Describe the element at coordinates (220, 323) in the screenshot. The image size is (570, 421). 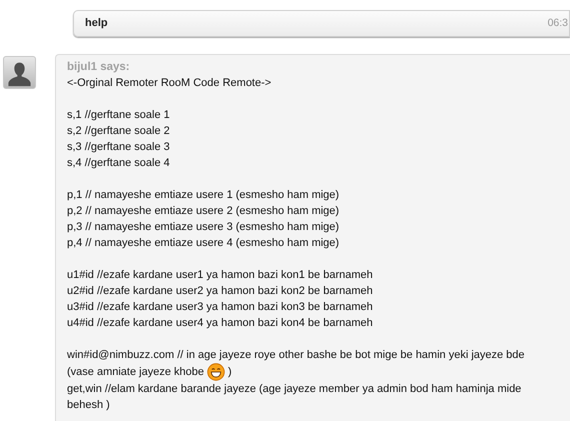
I see `message-line: u4#id //ezafe kardane user4 ya hamon bazi kon4 be barnameh` at that location.